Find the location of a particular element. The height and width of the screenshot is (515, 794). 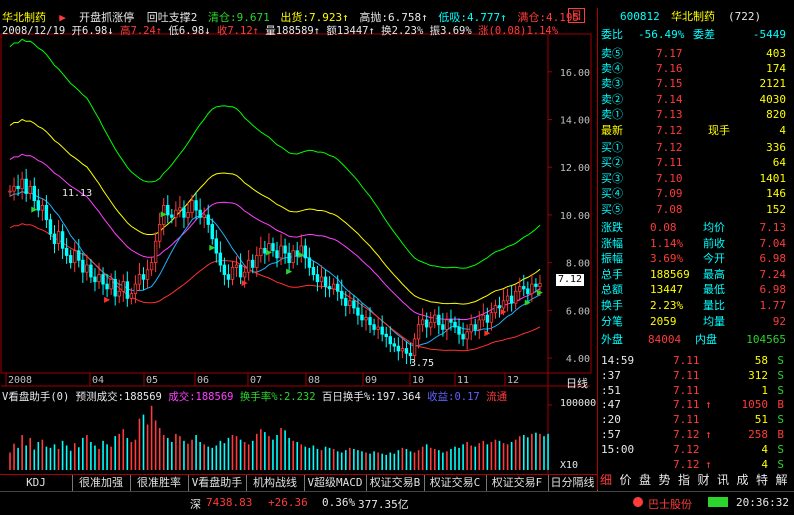

broker-name: 巴士股份 is located at coordinates (670, 504).